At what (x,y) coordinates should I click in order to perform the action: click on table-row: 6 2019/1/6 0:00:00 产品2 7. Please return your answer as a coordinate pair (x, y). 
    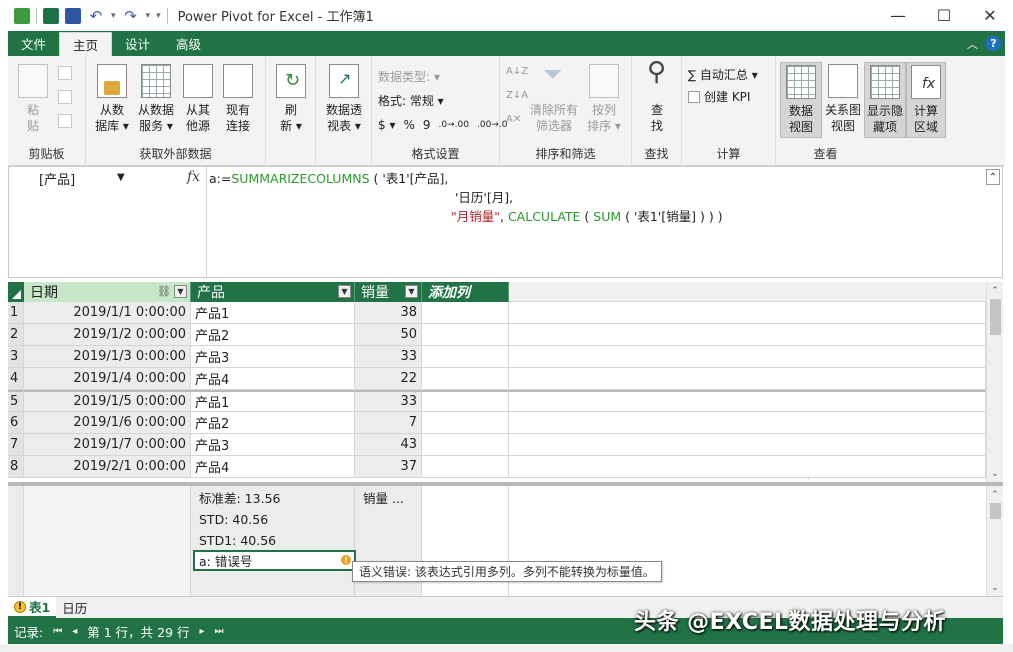
    Looking at the image, I should click on (497, 423).